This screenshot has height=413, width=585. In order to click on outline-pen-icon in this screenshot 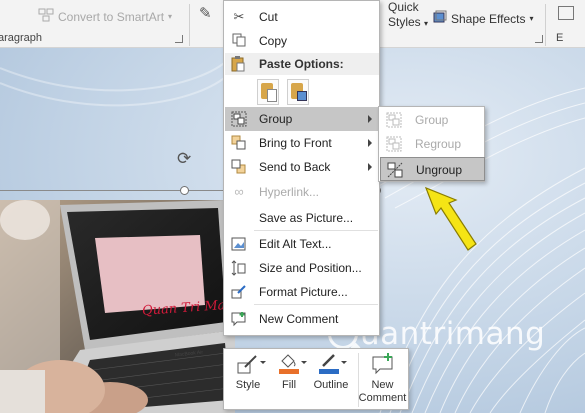, I will do `click(332, 364)`.